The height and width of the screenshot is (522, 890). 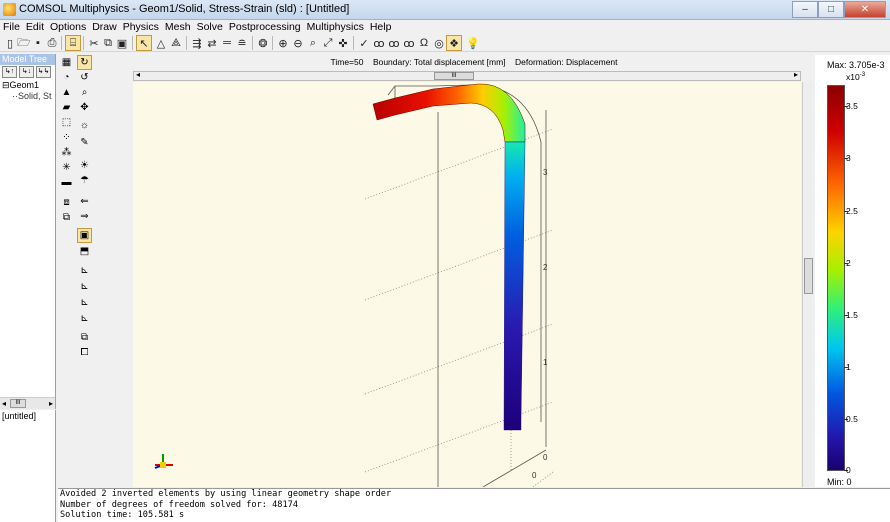 I want to click on log-line: Solution time: 105.581 s, so click(x=122, y=515).